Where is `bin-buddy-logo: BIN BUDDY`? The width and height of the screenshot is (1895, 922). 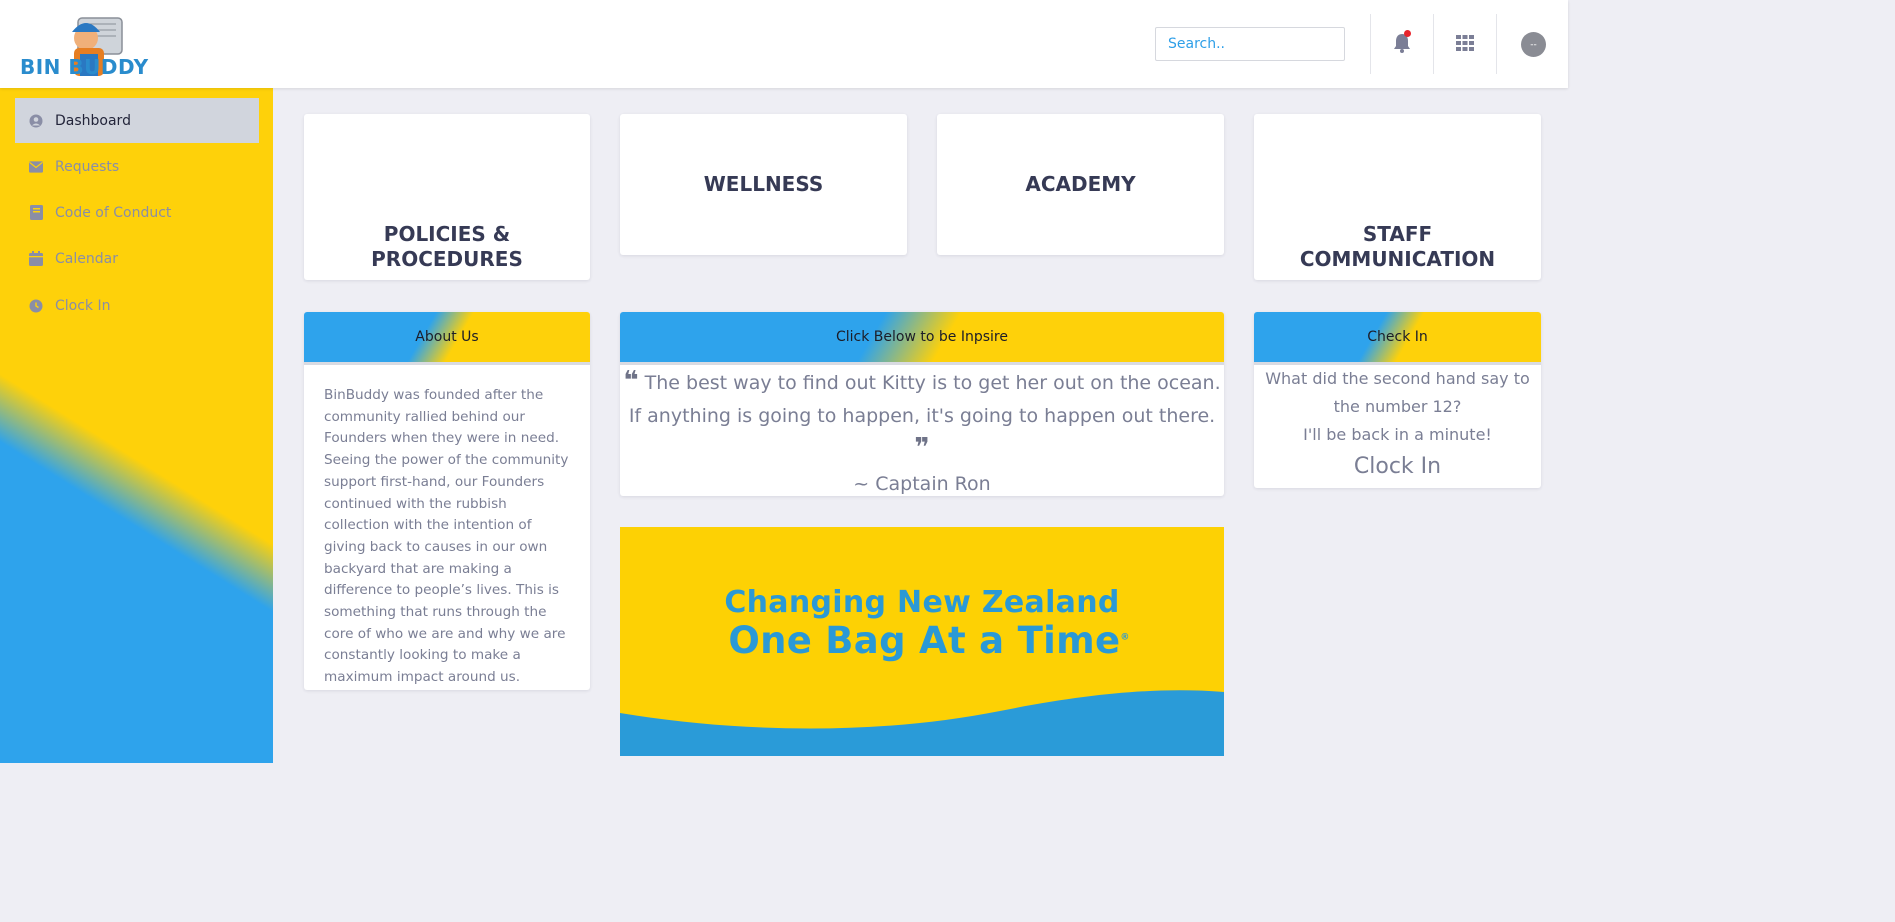
bin-buddy-logo: BIN BUDDY is located at coordinates (103, 46).